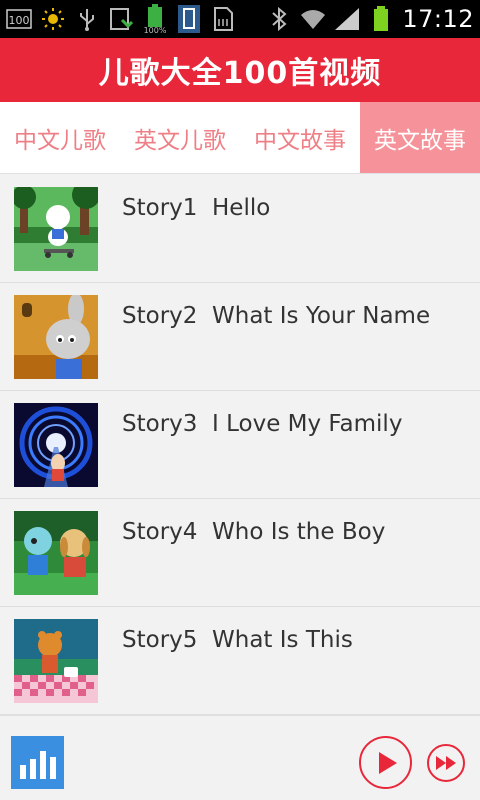  I want to click on battery-charging-icon: 100%, so click(155, 19).